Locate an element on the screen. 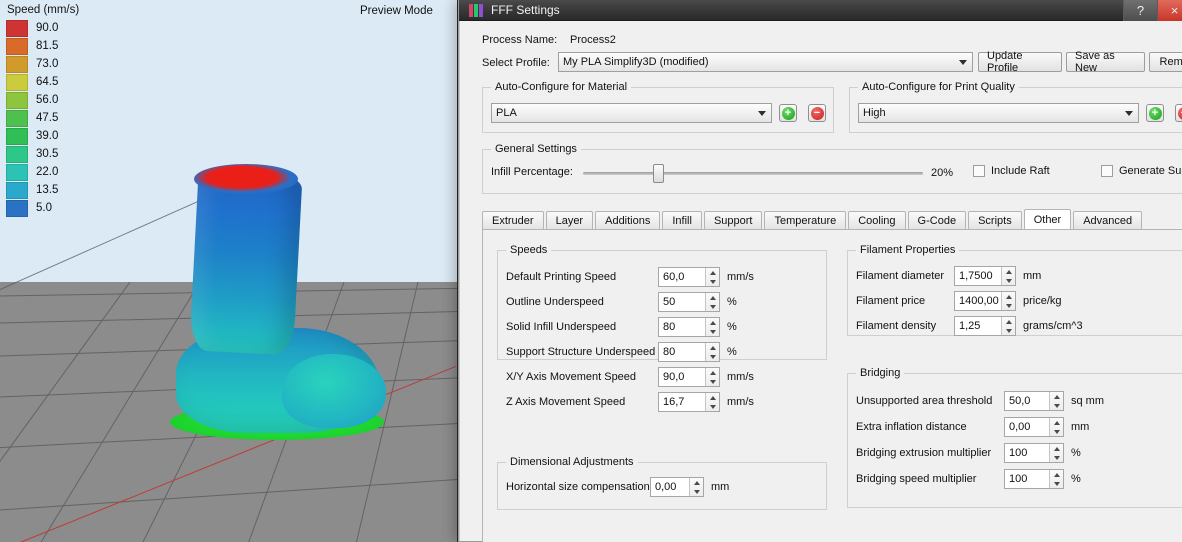  numeric-spinner: 90,0 is located at coordinates (689, 377).